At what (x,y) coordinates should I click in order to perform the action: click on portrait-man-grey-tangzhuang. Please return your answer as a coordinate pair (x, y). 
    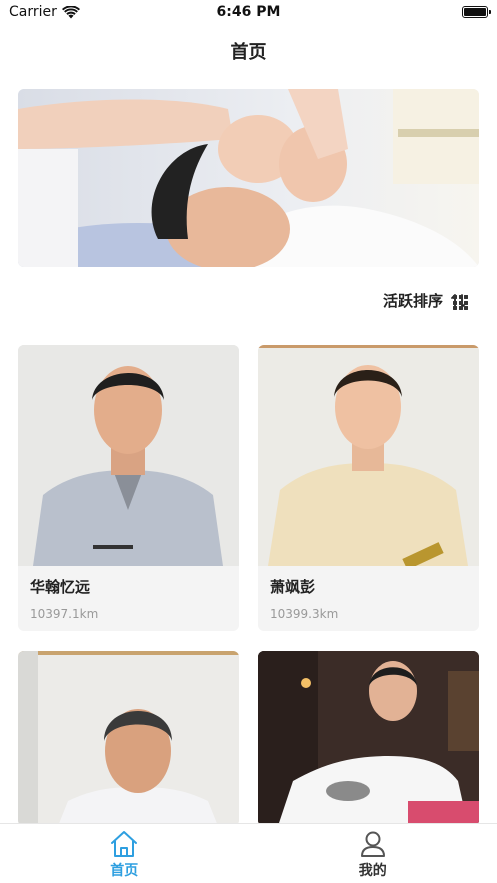
    Looking at the image, I should click on (128, 455).